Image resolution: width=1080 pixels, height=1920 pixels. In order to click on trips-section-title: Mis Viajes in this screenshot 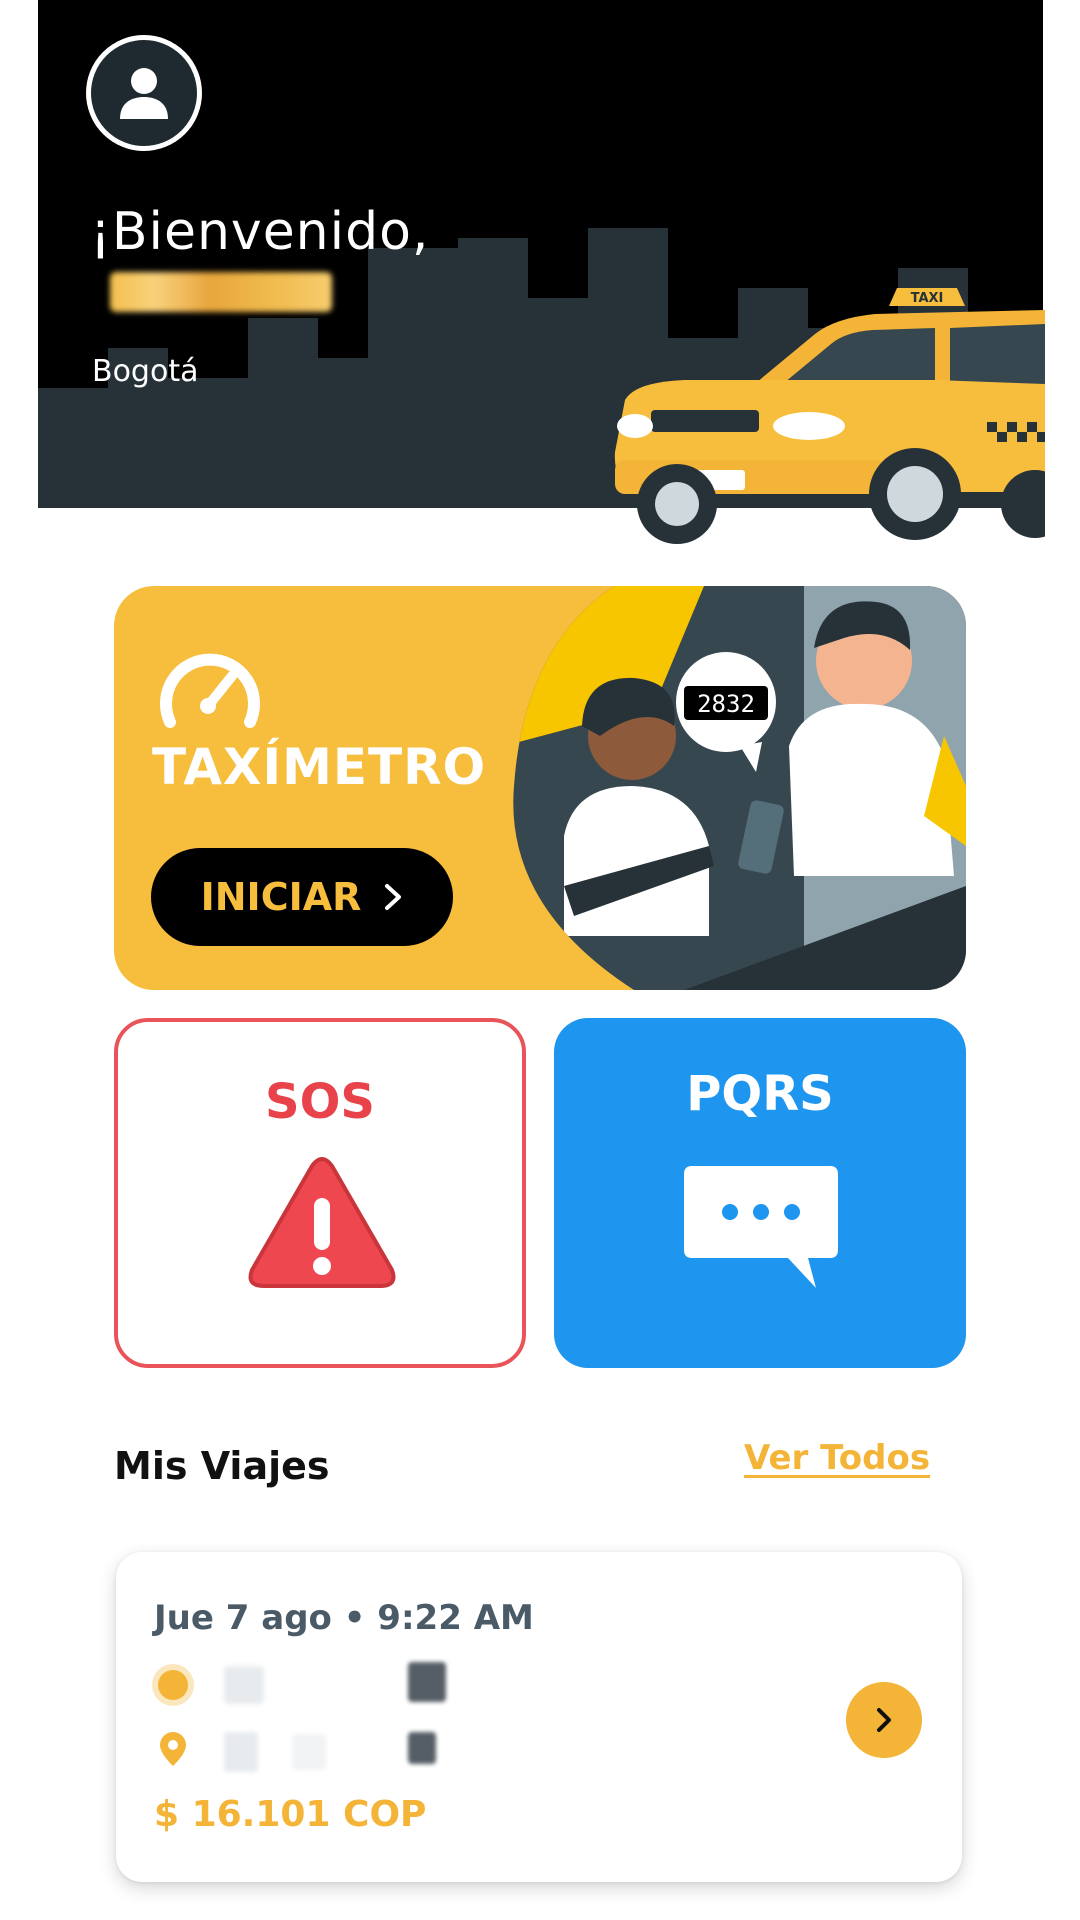, I will do `click(222, 1466)`.